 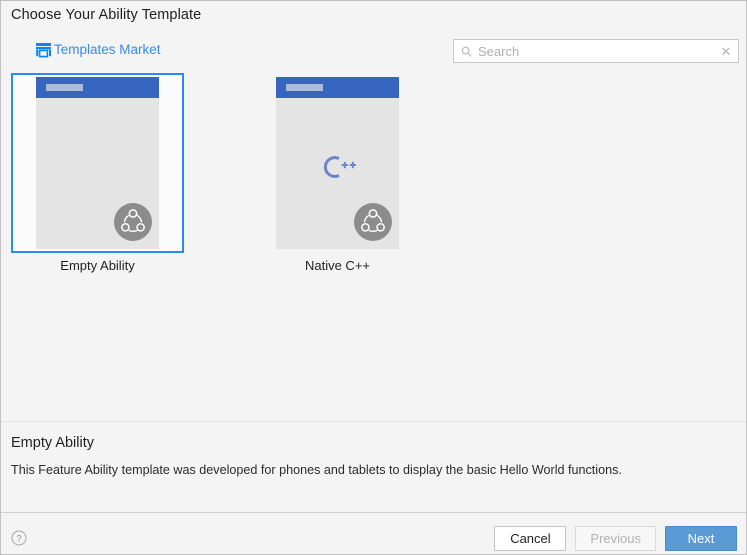 I want to click on template-card-empty-ability: Empty Ability, so click(x=97, y=173).